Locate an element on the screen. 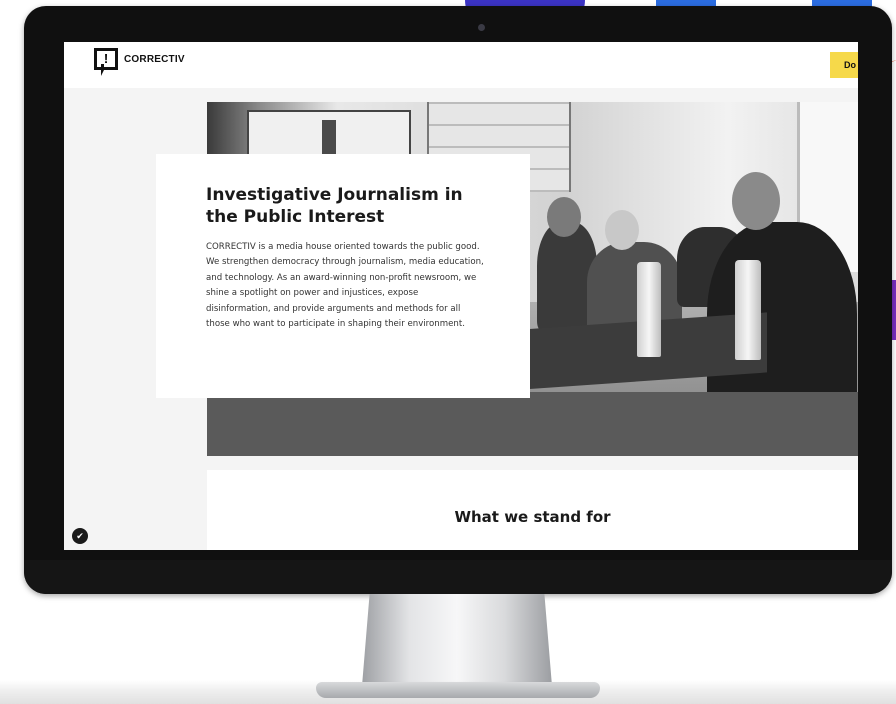  site-logo: ! CORRECTIV is located at coordinates (139, 62).